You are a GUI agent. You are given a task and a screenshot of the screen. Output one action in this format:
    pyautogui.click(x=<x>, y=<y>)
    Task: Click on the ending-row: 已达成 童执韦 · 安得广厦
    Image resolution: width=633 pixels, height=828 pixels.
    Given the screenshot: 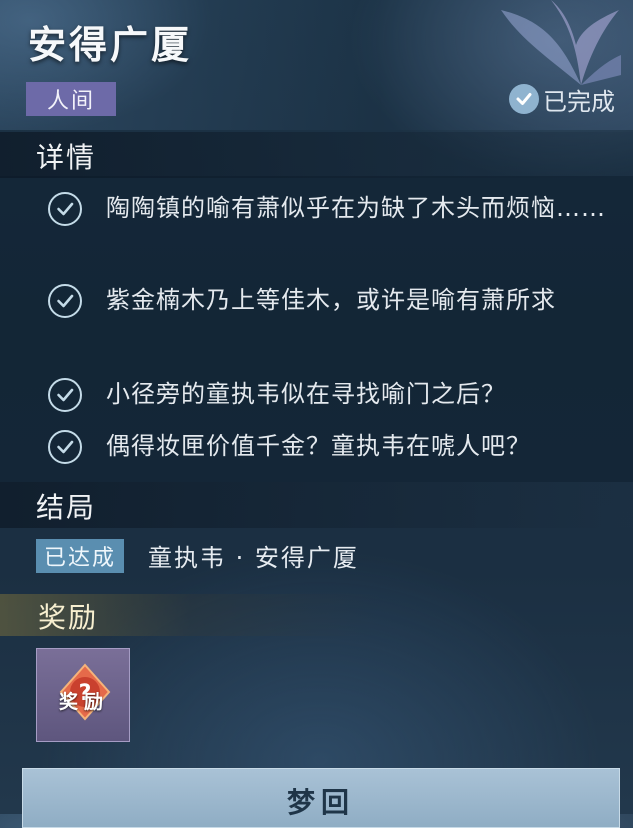 What is the action you would take?
    pyautogui.click(x=197, y=555)
    